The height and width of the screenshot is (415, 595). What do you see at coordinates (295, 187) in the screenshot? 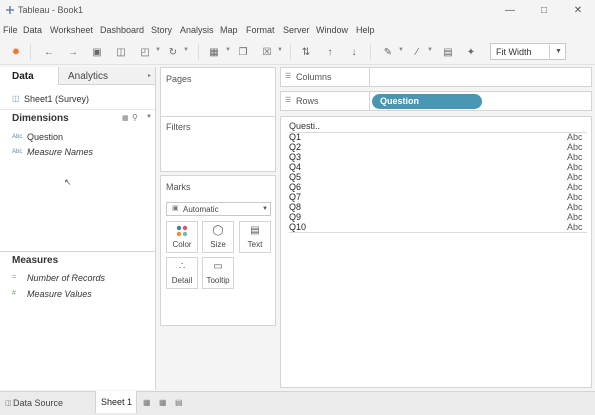
I see `row-label: Q6` at bounding box center [295, 187].